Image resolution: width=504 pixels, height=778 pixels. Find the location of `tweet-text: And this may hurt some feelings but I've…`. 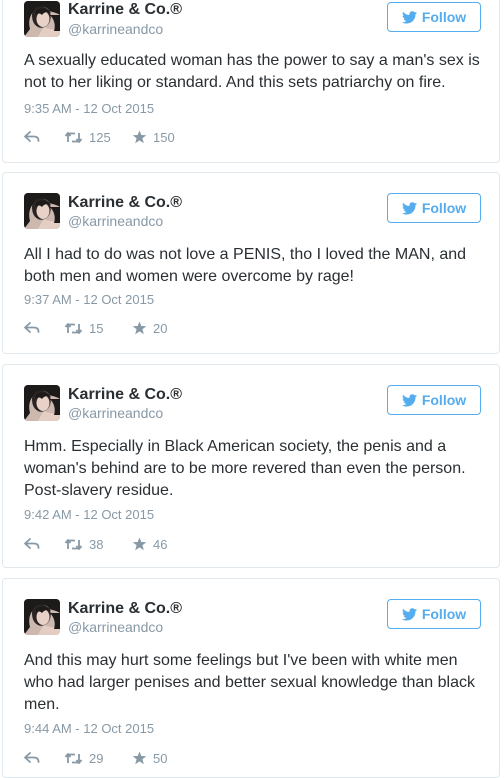

tweet-text: And this may hurt some feelings but I've… is located at coordinates (249, 682).